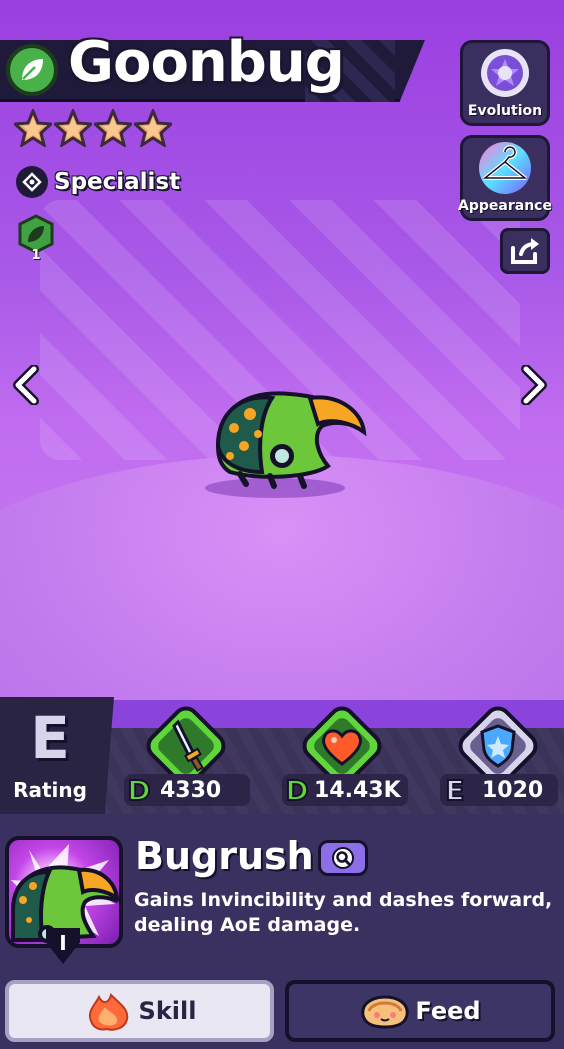 This screenshot has width=564, height=1049. What do you see at coordinates (32, 70) in the screenshot?
I see `leaf-element-icon` at bounding box center [32, 70].